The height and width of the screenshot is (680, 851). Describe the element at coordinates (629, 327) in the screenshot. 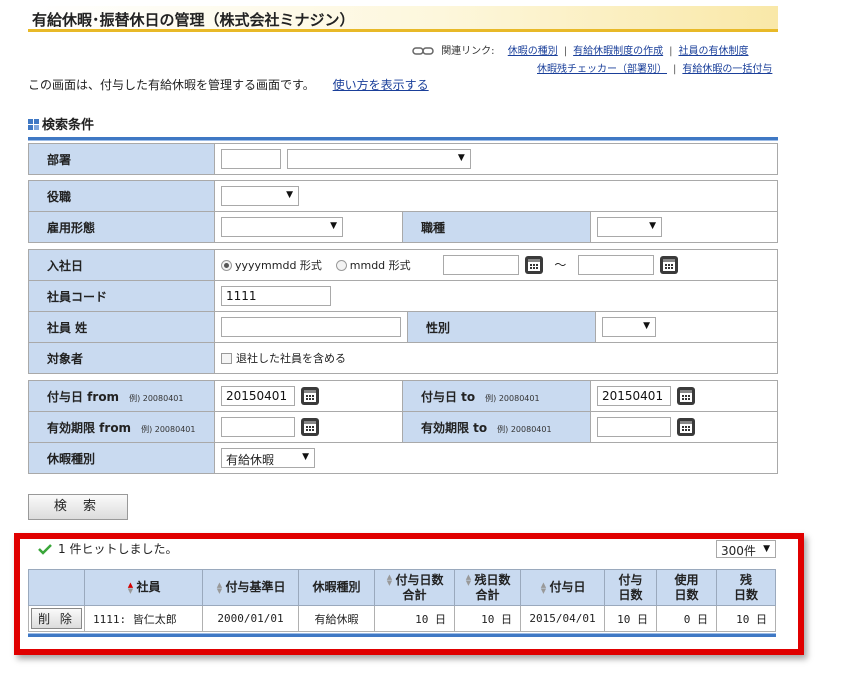

I see `gender-select: ▼` at that location.